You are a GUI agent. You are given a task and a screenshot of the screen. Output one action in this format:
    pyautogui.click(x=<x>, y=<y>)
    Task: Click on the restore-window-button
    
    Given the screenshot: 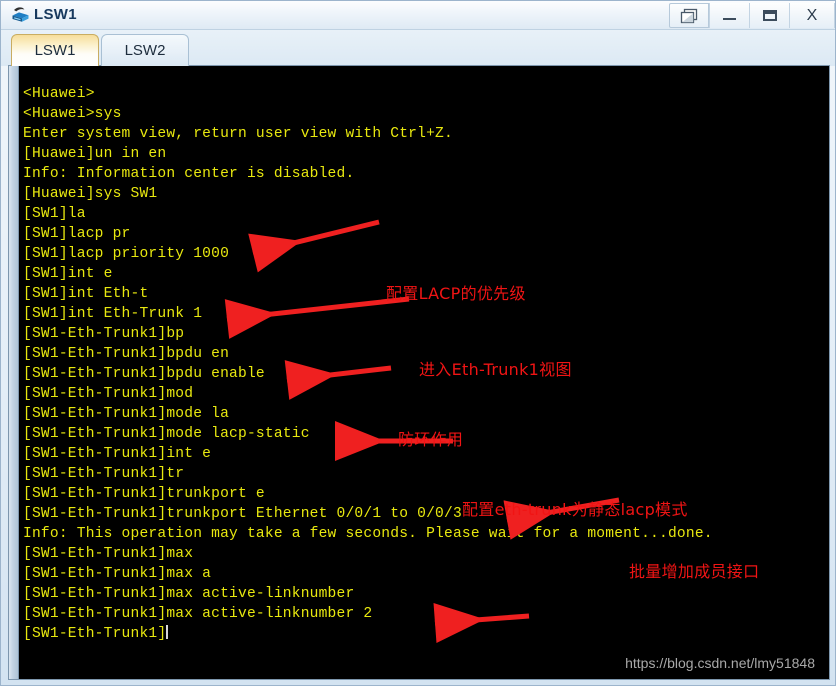 What is the action you would take?
    pyautogui.click(x=689, y=15)
    